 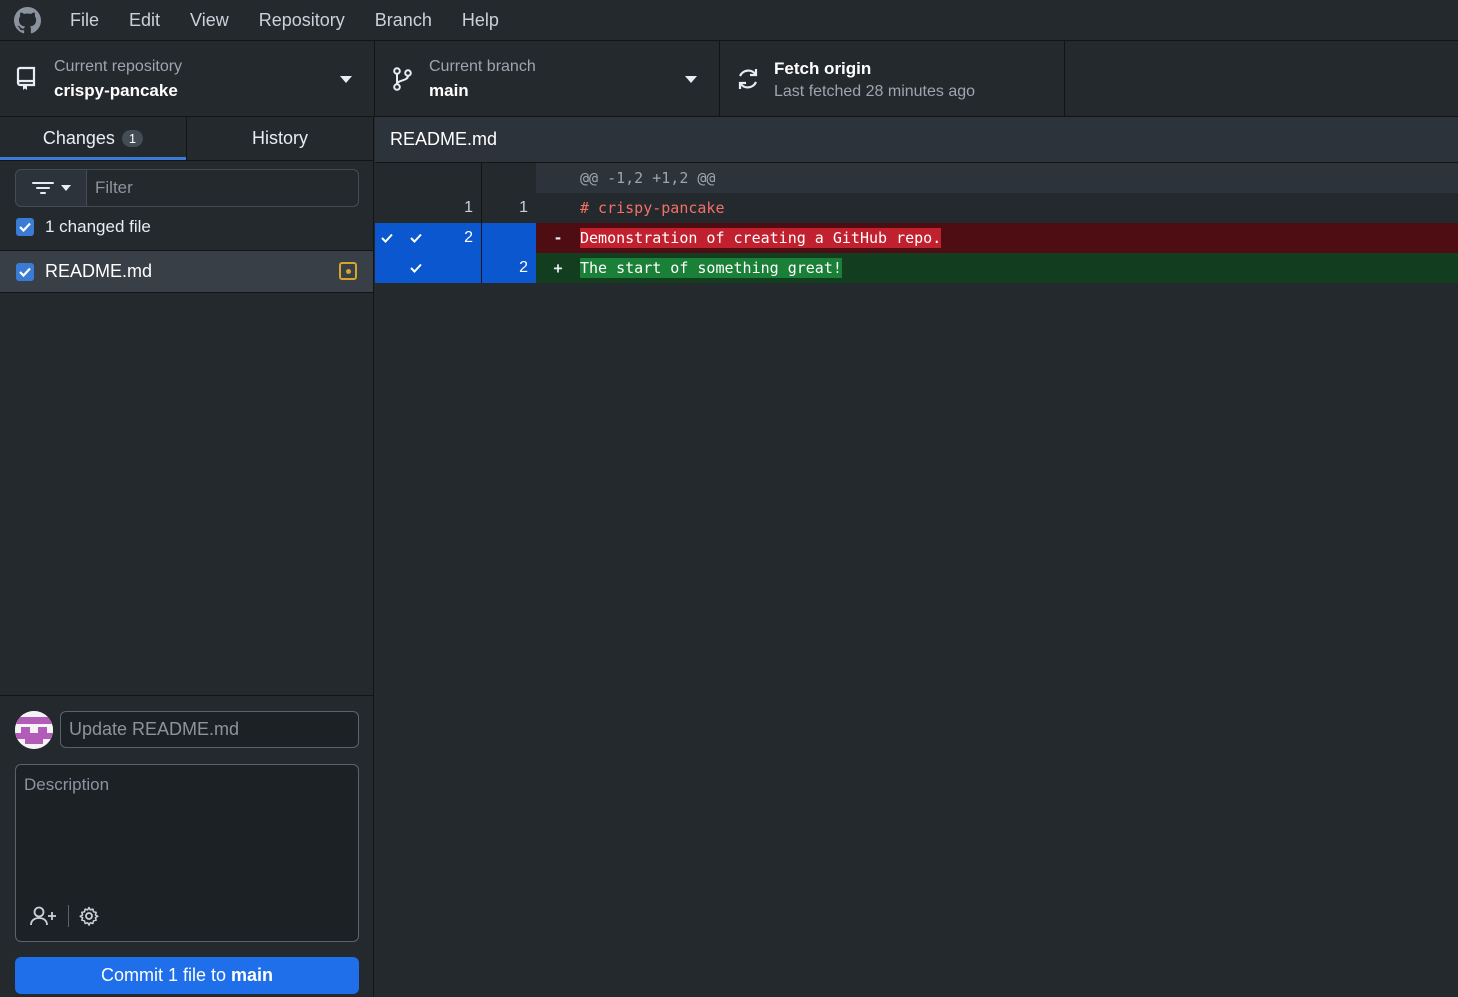 I want to click on branch-icon, so click(x=402, y=79).